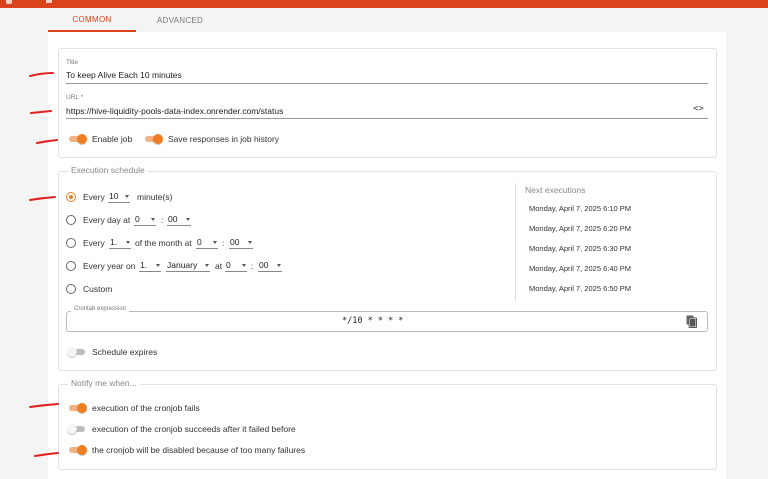 This screenshot has width=768, height=479. I want to click on every-day-prefix: Every day at, so click(107, 220).